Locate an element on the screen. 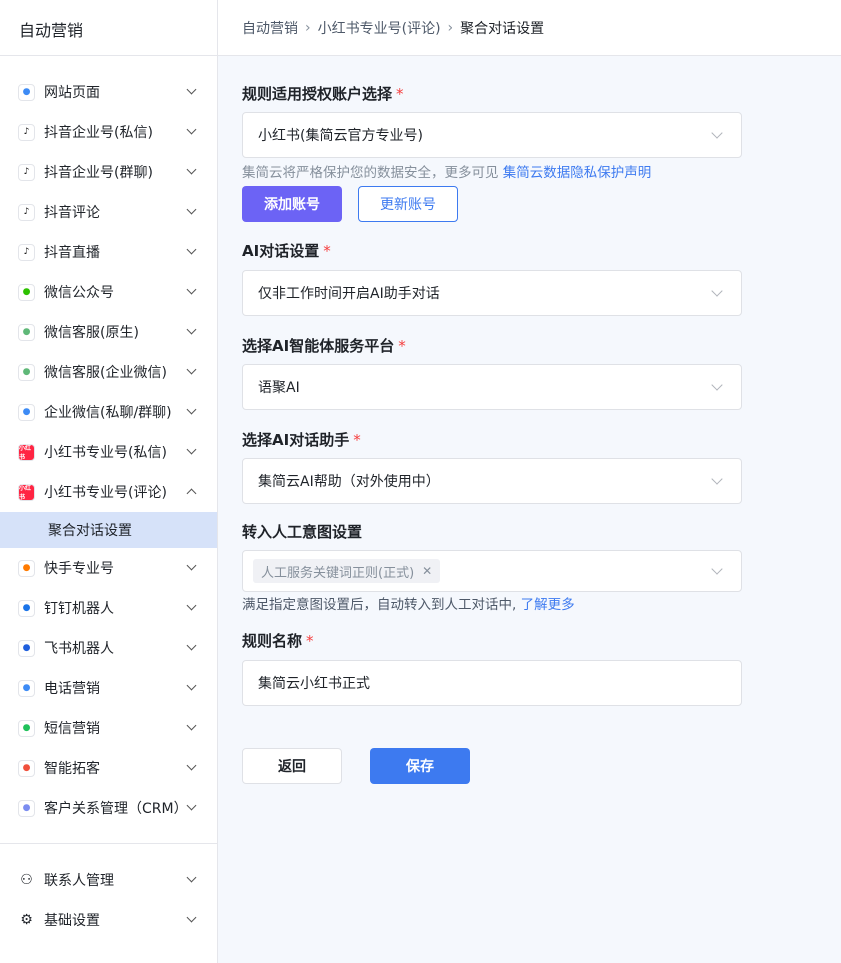 The image size is (841, 963). breadcrumb-current: 聚合对话设置 is located at coordinates (502, 28).